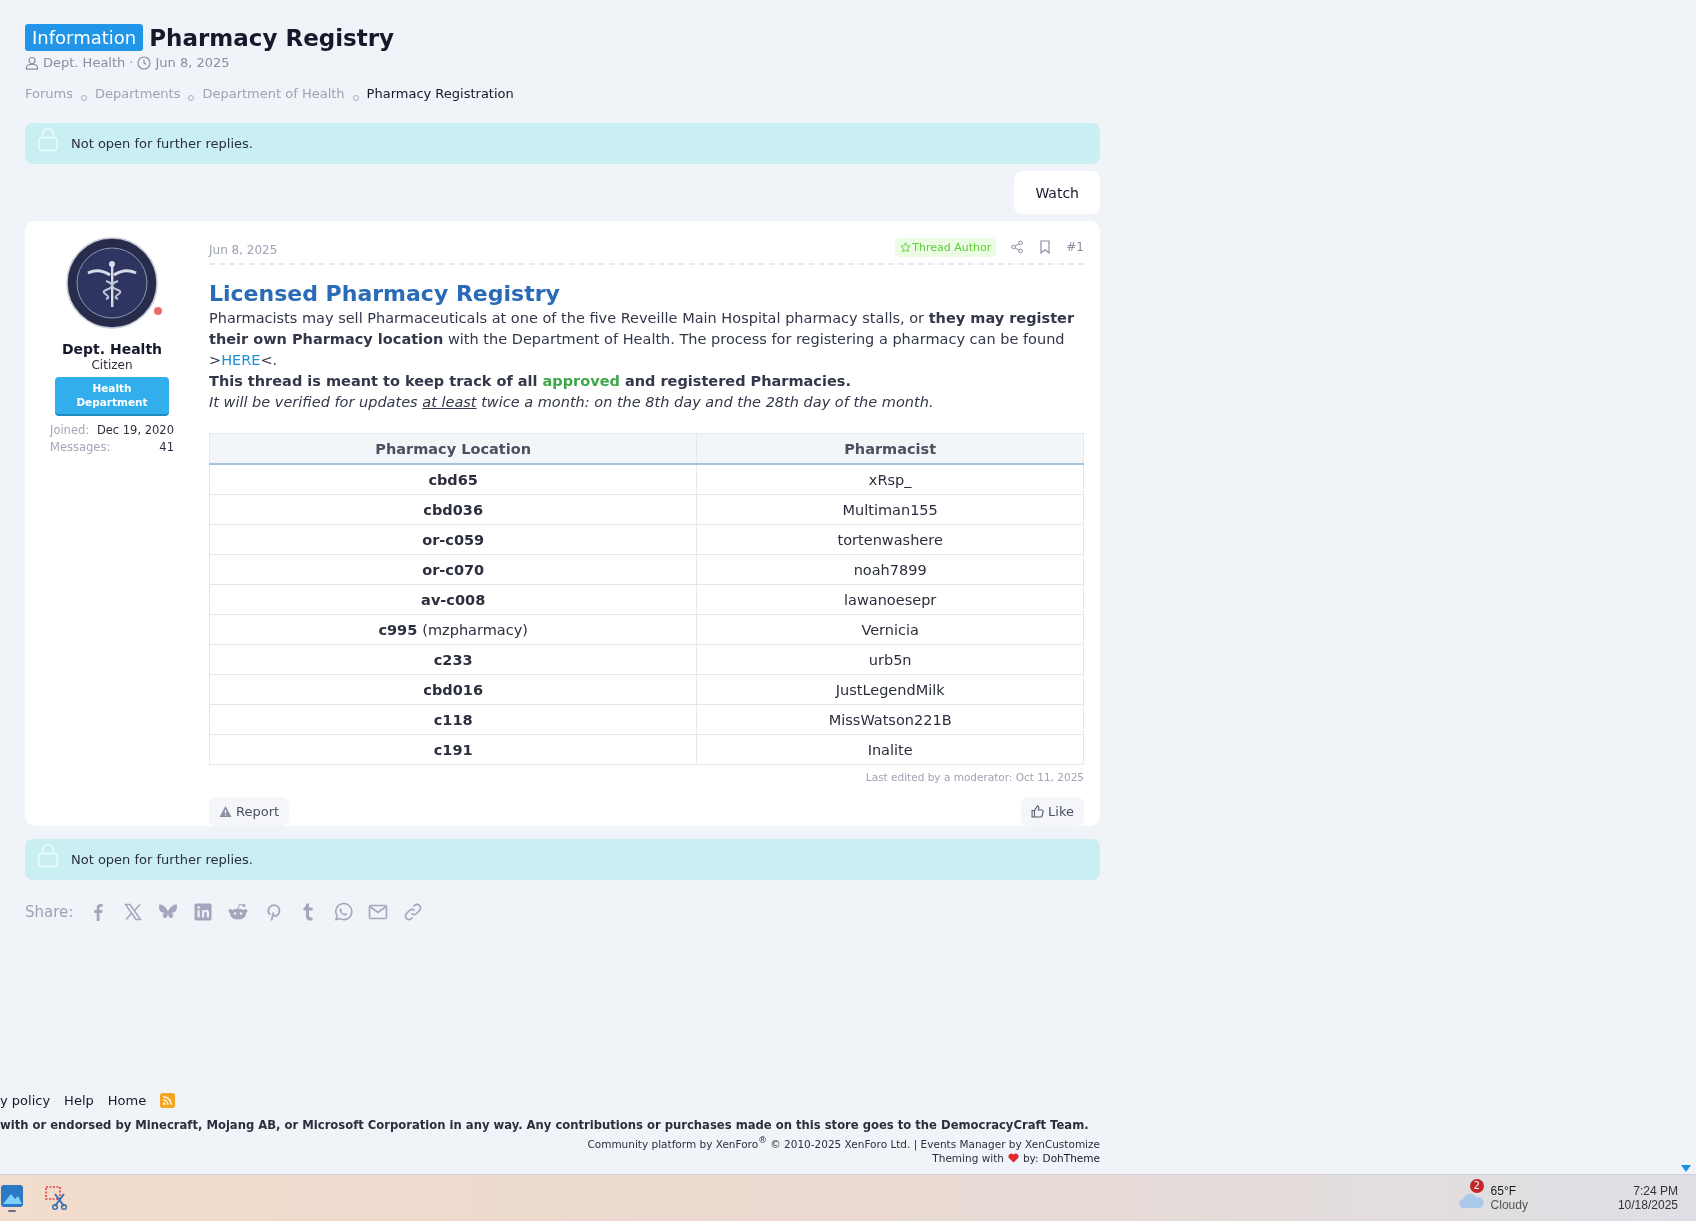  What do you see at coordinates (890, 569) in the screenshot?
I see `pharmacist-cell: noah7899` at bounding box center [890, 569].